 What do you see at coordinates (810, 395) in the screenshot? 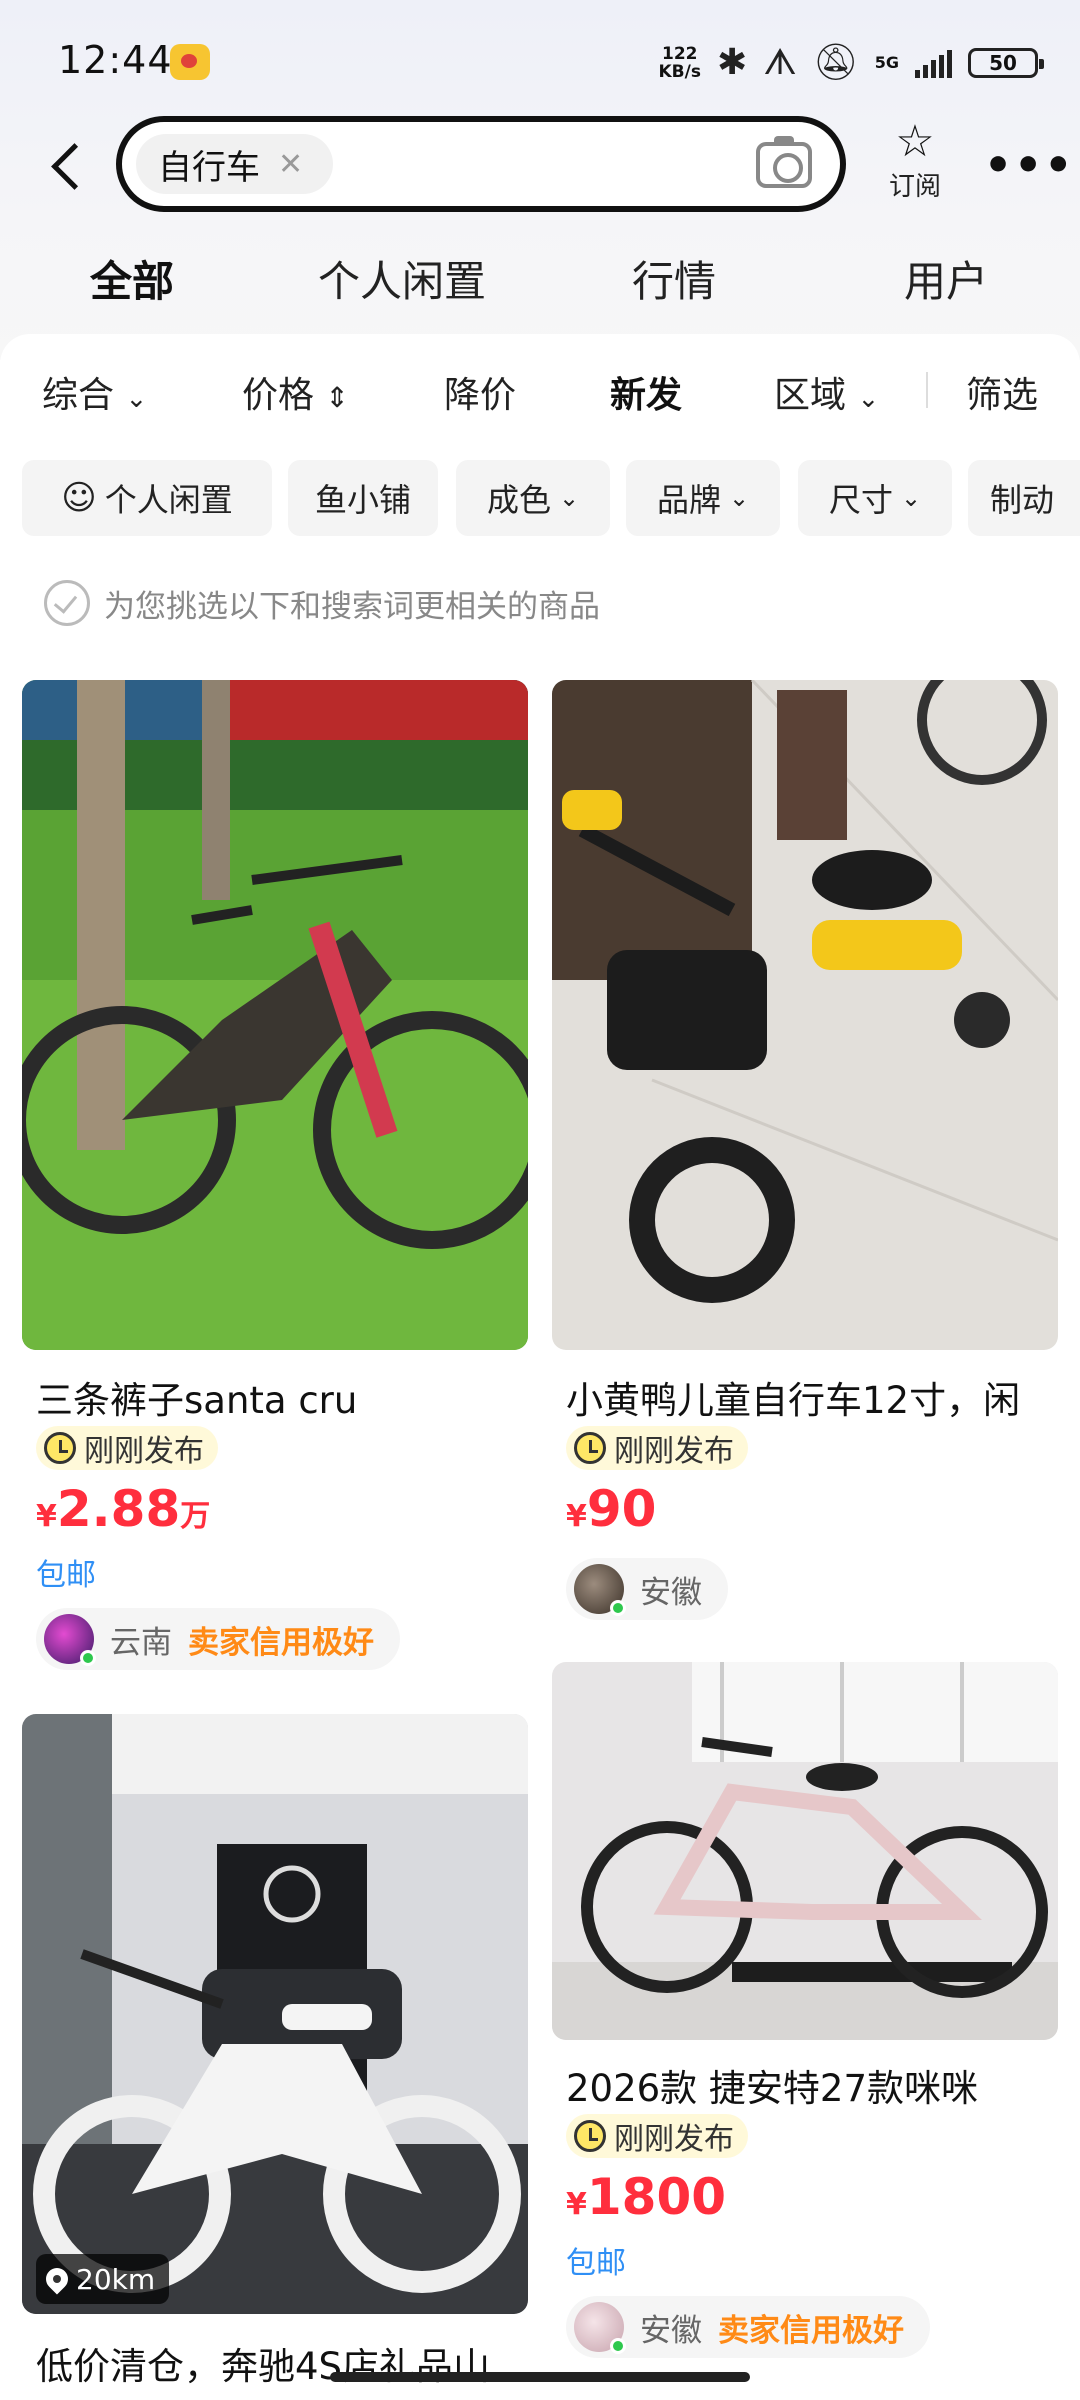
I see `sort-region-label: 区域` at bounding box center [810, 395].